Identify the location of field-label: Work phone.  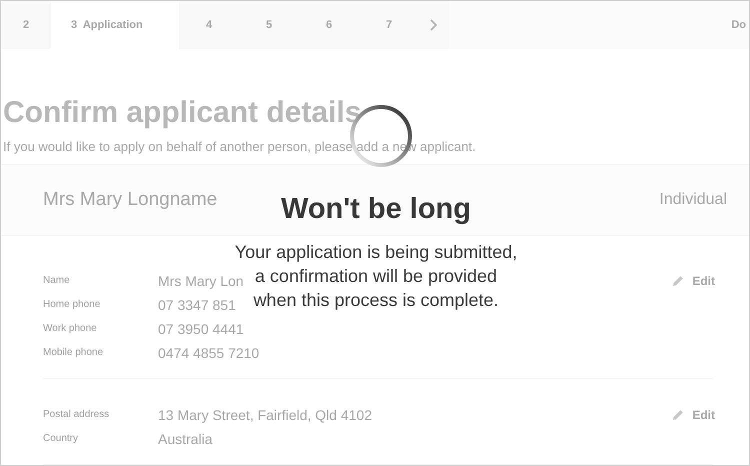
(70, 329).